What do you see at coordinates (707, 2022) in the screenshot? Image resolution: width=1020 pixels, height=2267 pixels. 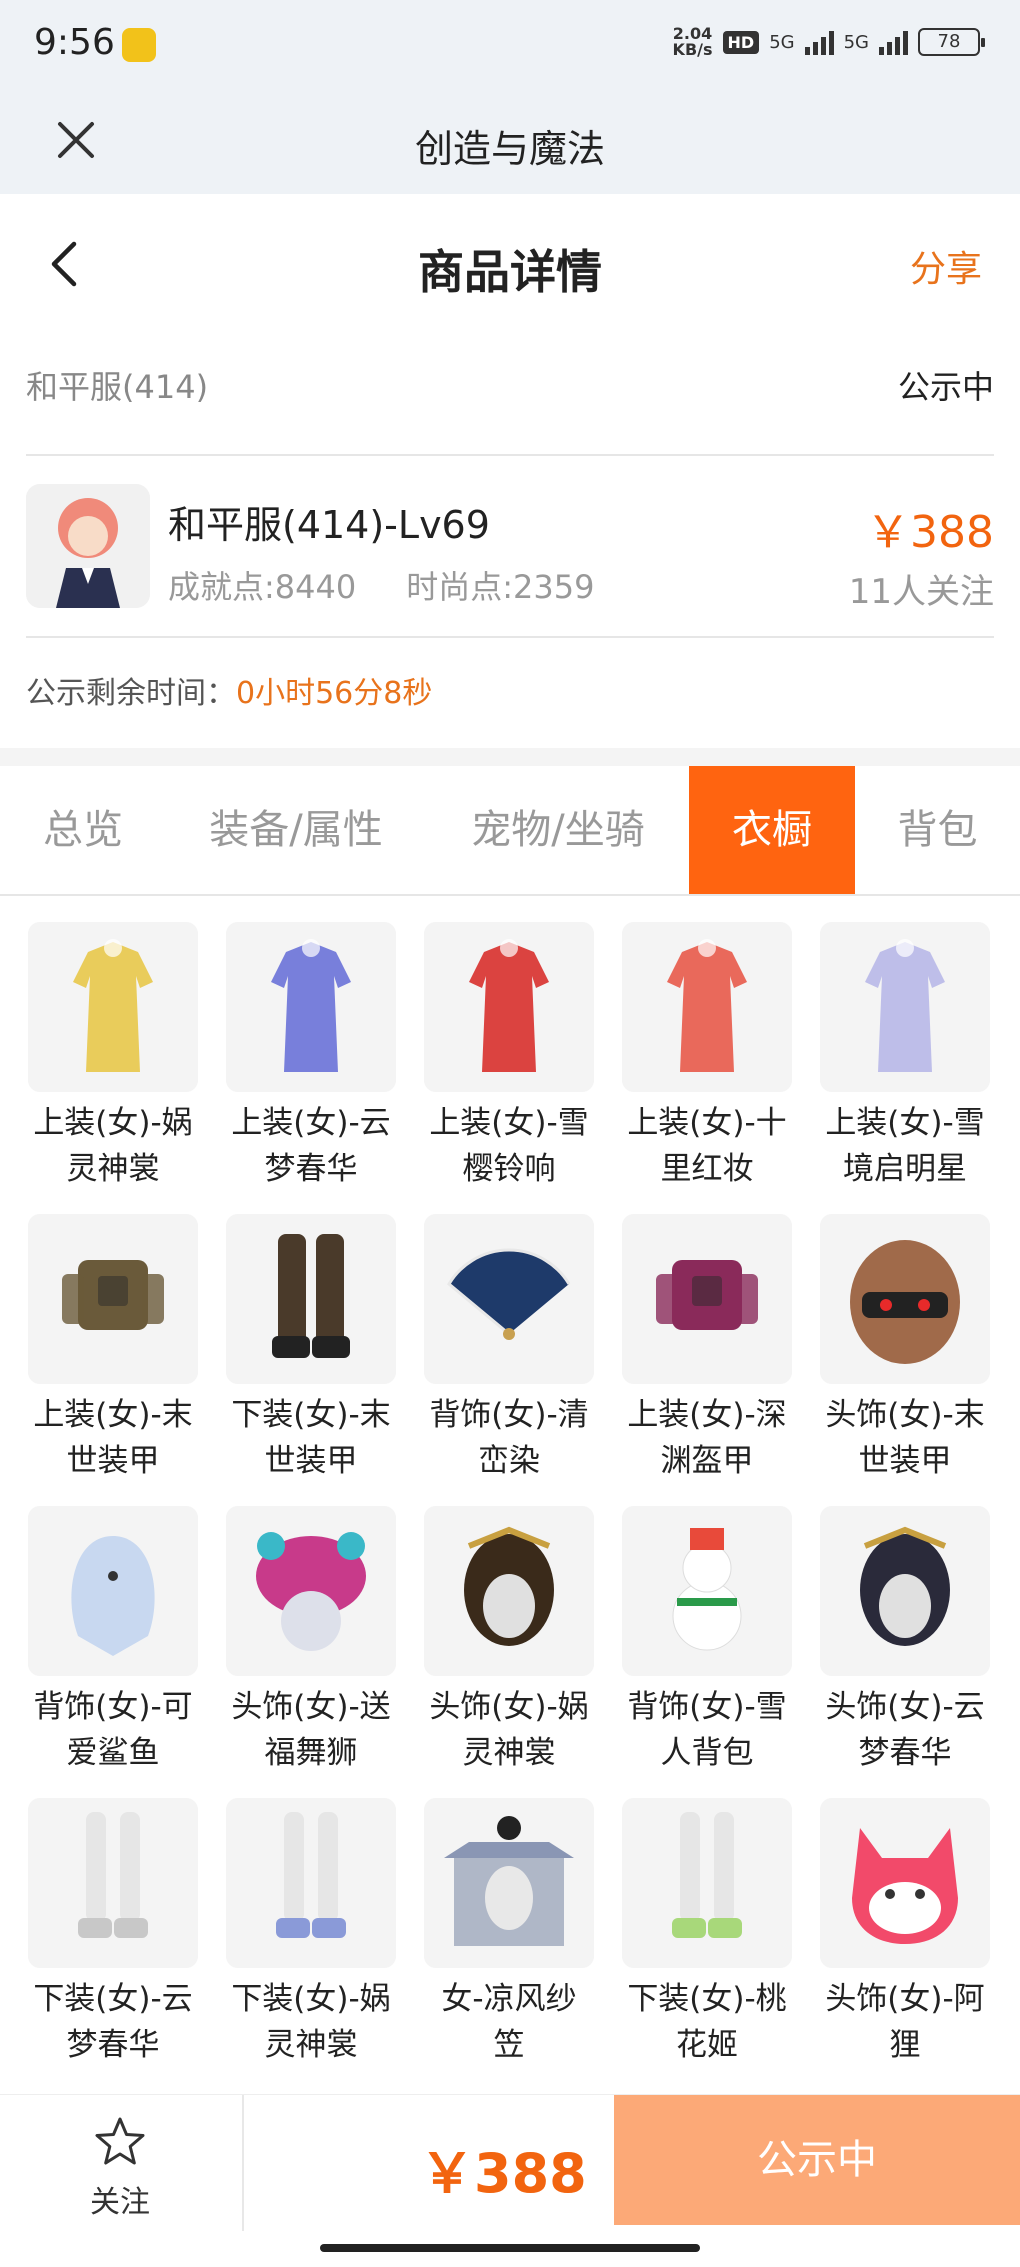 I see `wardrobe-item-label: 下装(女)-桃 花姬` at bounding box center [707, 2022].